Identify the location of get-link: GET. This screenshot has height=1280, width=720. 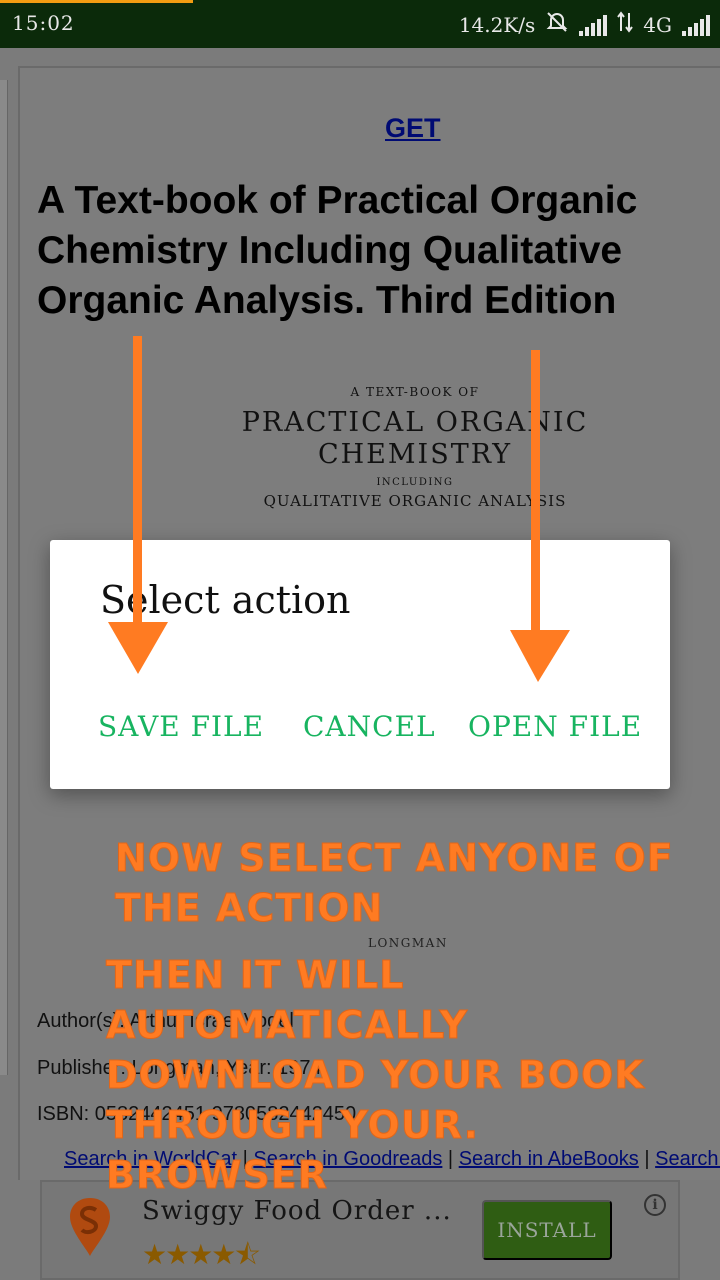
(413, 128).